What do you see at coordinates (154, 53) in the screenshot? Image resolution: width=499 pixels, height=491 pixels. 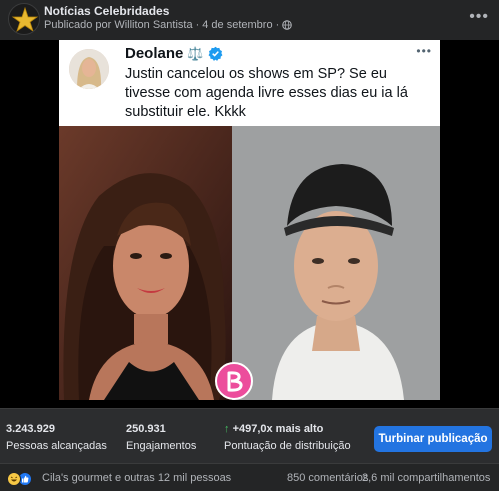 I see `author-name-text: Deolane` at bounding box center [154, 53].